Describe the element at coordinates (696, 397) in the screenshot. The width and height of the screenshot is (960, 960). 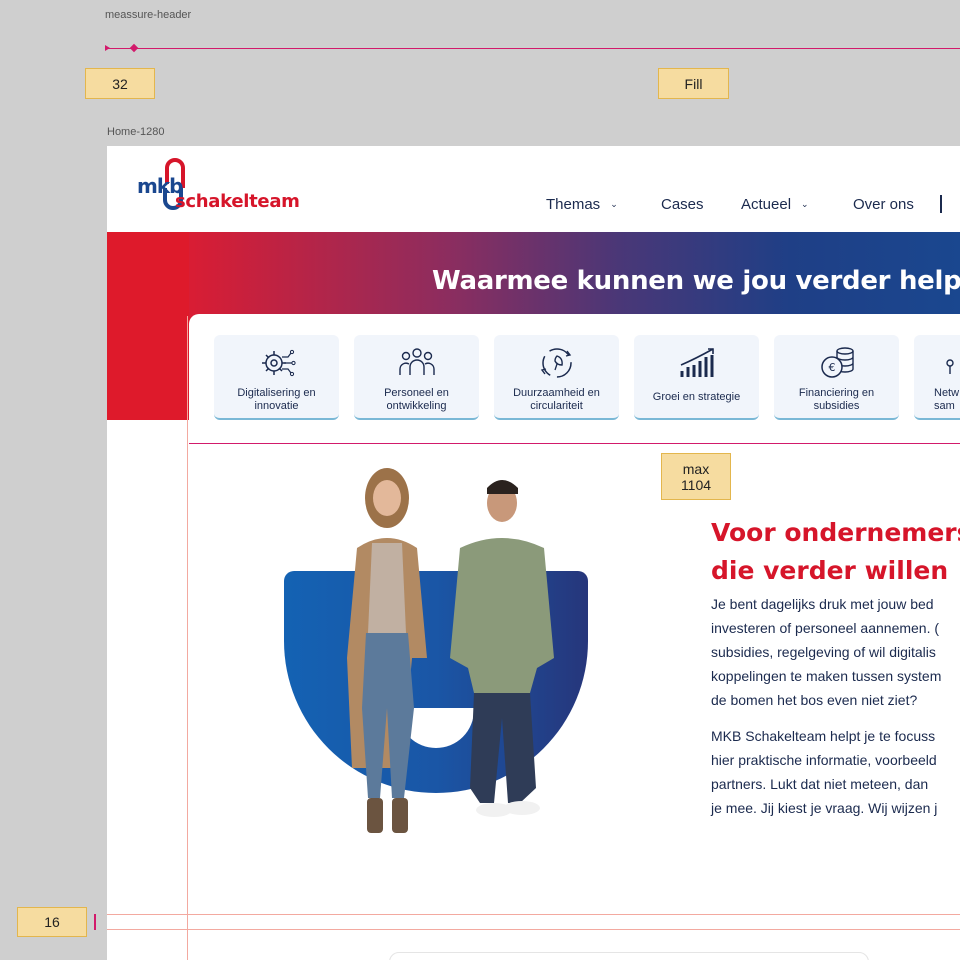
I see `theme-label: Groei en strategie` at that location.